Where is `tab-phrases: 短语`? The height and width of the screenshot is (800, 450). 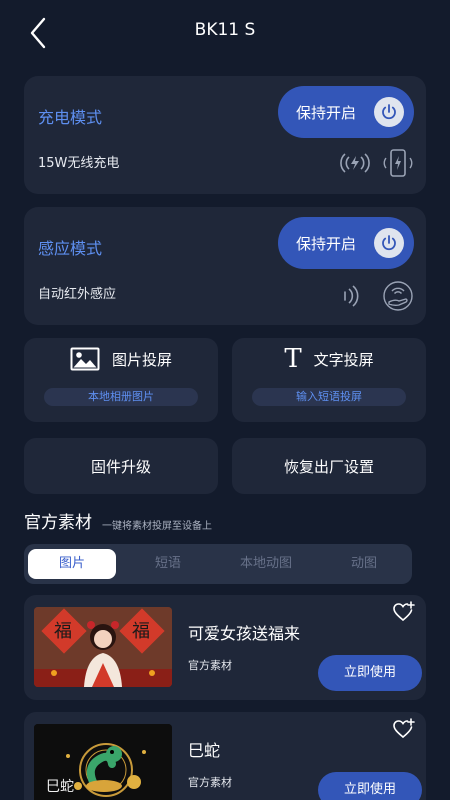 tab-phrases: 短语 is located at coordinates (168, 564).